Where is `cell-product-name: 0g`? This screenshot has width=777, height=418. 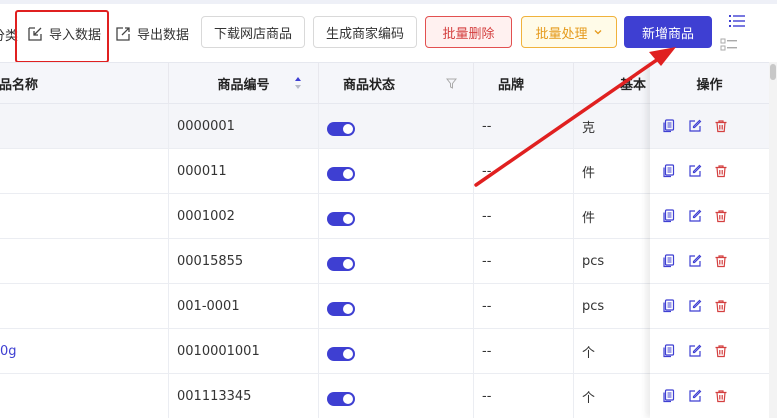 cell-product-name: 0g is located at coordinates (84, 351).